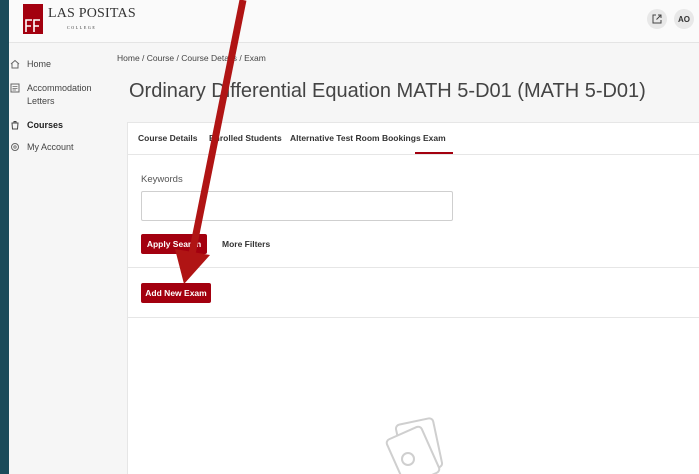 Image resolution: width=699 pixels, height=474 pixels. Describe the element at coordinates (176, 293) in the screenshot. I see `add-new-exam-button: Add New Exam` at that location.